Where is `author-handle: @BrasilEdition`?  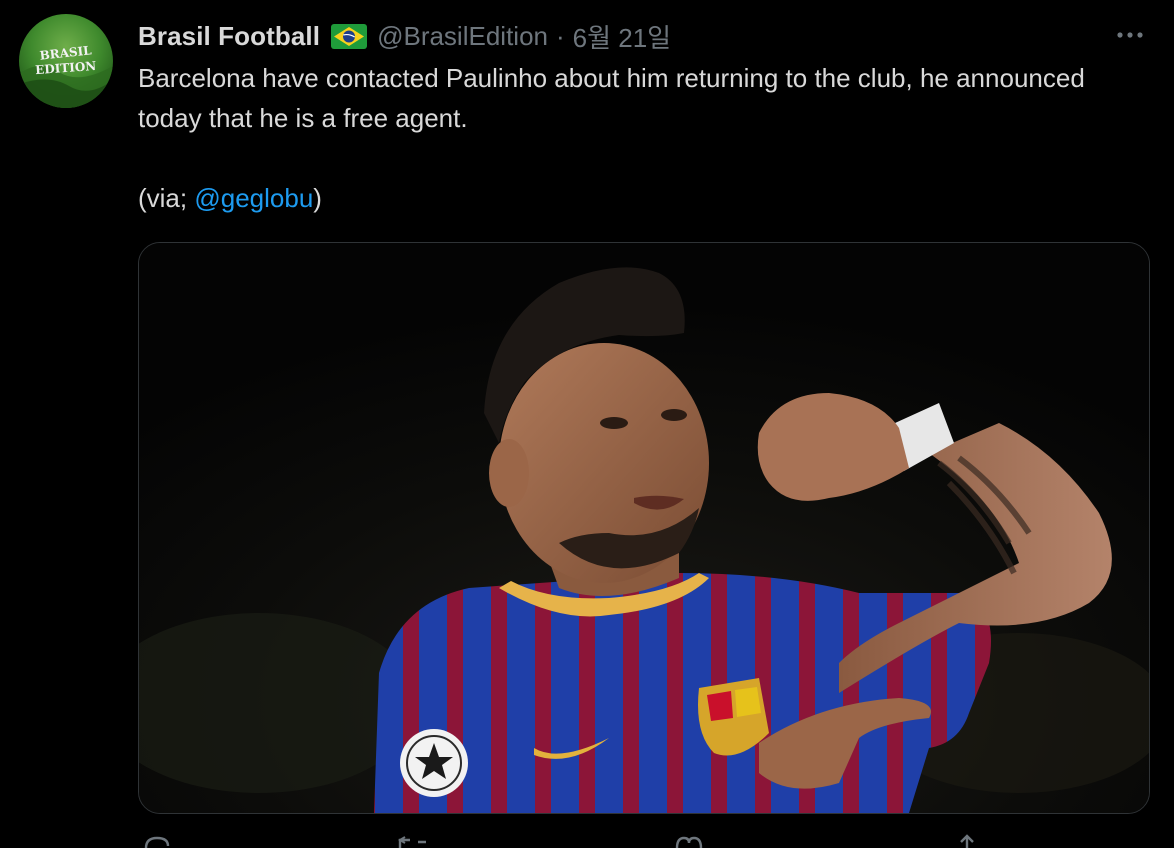
author-handle: @BrasilEdition is located at coordinates (462, 36).